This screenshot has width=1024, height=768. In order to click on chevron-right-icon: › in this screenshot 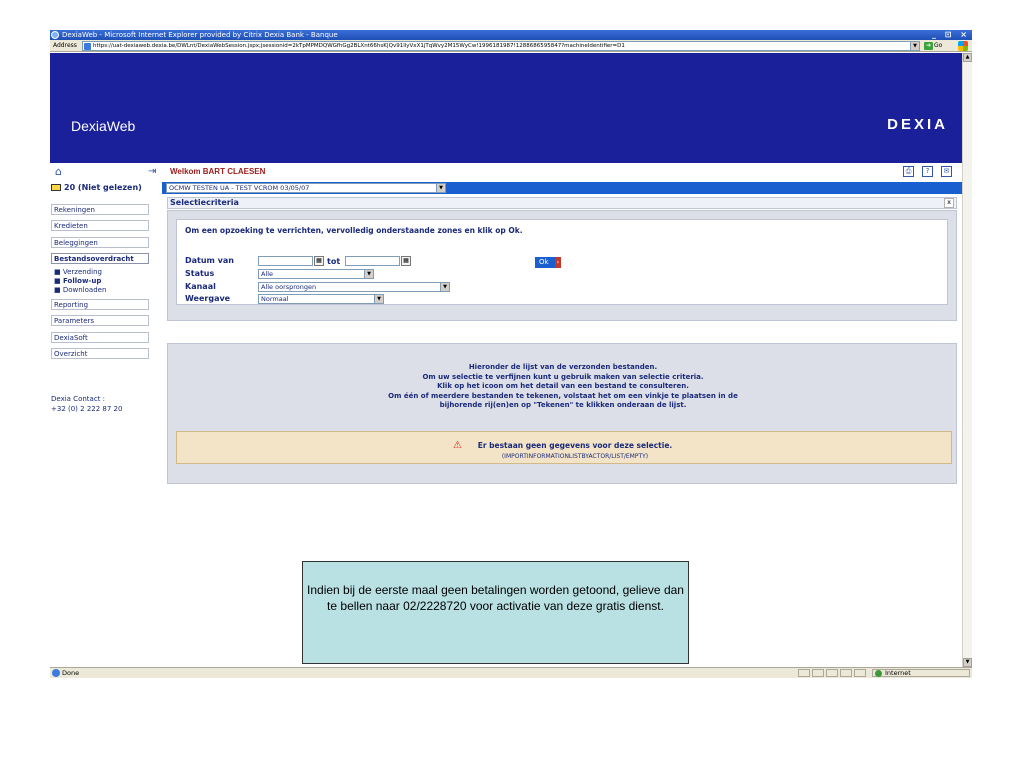, I will do `click(558, 262)`.